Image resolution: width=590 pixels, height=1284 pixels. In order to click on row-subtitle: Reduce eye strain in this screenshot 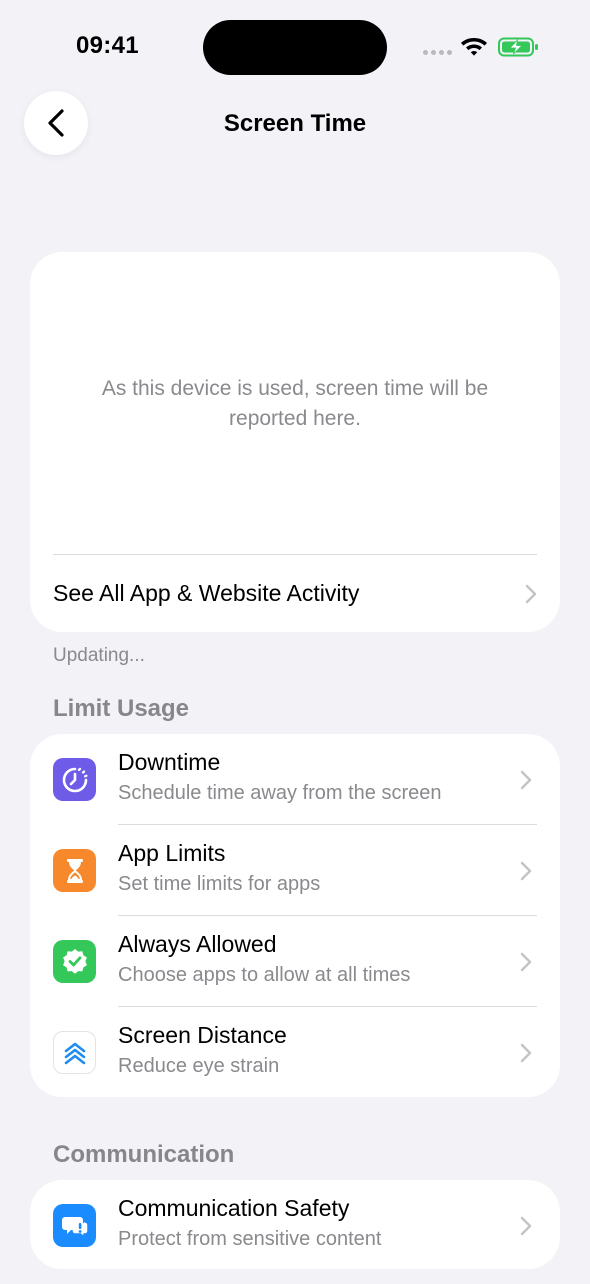, I will do `click(199, 1066)`.